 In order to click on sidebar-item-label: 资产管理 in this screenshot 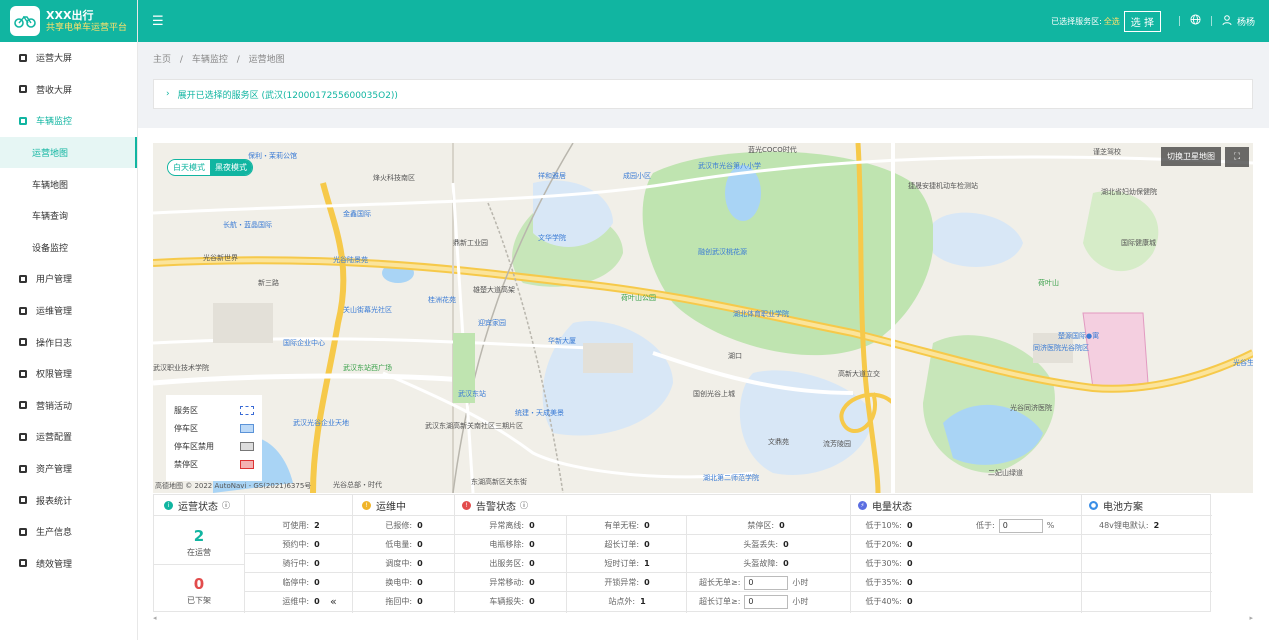, I will do `click(54, 470)`.